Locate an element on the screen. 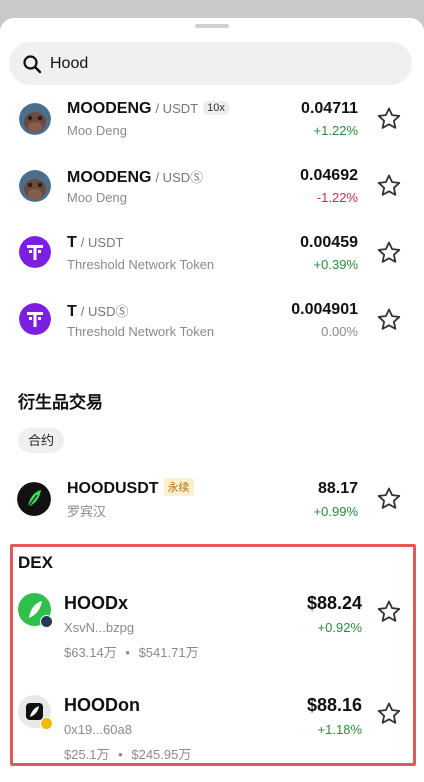 The height and width of the screenshot is (782, 424). price: $88.16 is located at coordinates (334, 705).